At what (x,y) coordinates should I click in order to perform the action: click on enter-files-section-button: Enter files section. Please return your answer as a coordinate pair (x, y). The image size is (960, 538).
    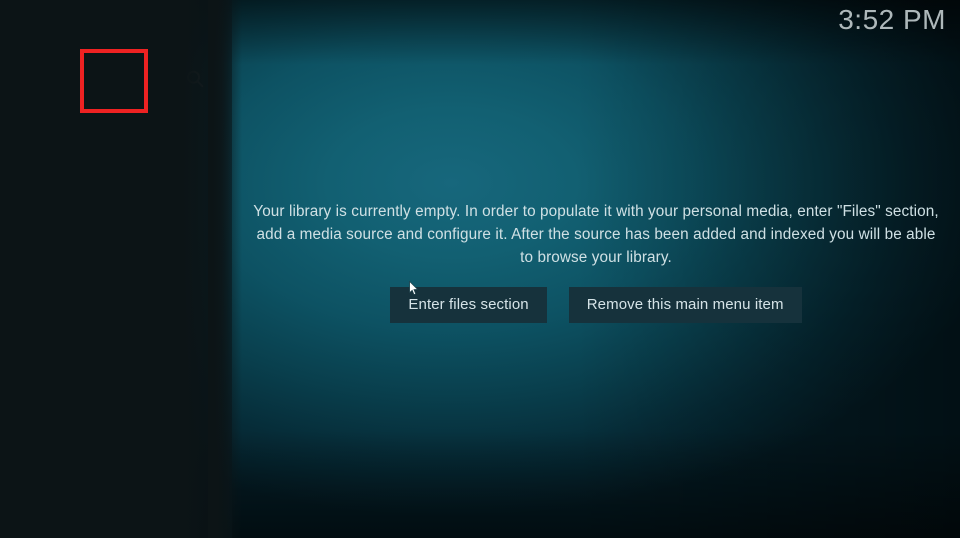
    Looking at the image, I should click on (468, 304).